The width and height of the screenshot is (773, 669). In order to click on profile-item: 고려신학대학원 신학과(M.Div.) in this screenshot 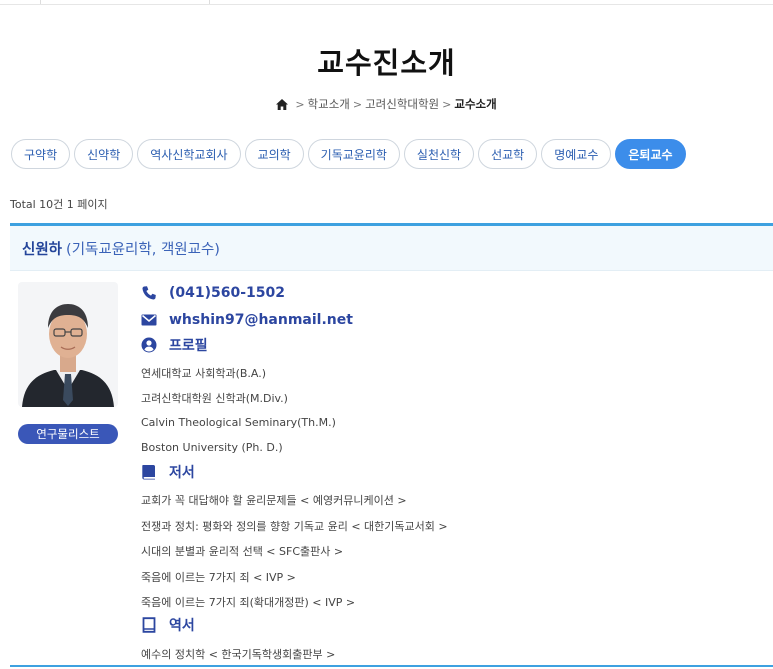, I will do `click(214, 398)`.